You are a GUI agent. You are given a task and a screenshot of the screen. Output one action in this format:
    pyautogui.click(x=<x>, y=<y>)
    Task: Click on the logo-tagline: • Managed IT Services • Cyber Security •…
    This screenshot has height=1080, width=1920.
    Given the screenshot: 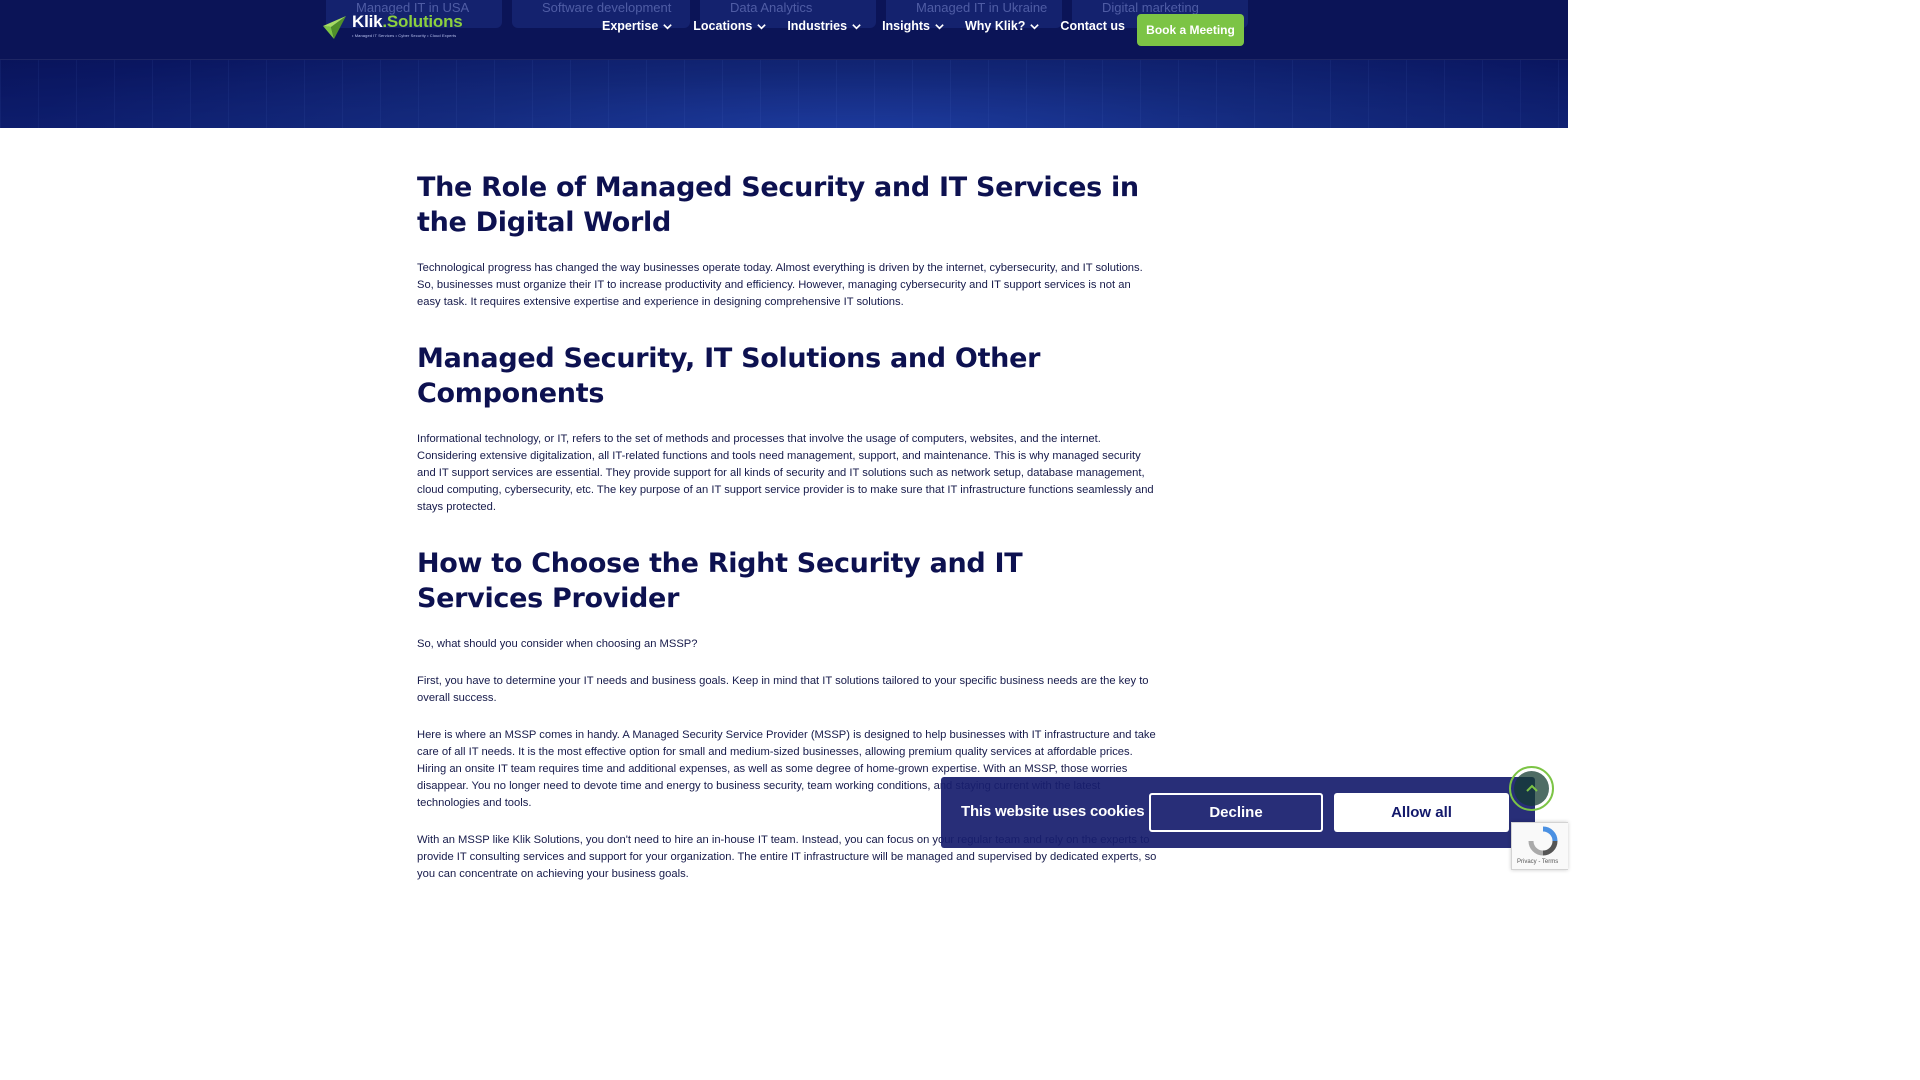 What is the action you would take?
    pyautogui.click(x=404, y=35)
    